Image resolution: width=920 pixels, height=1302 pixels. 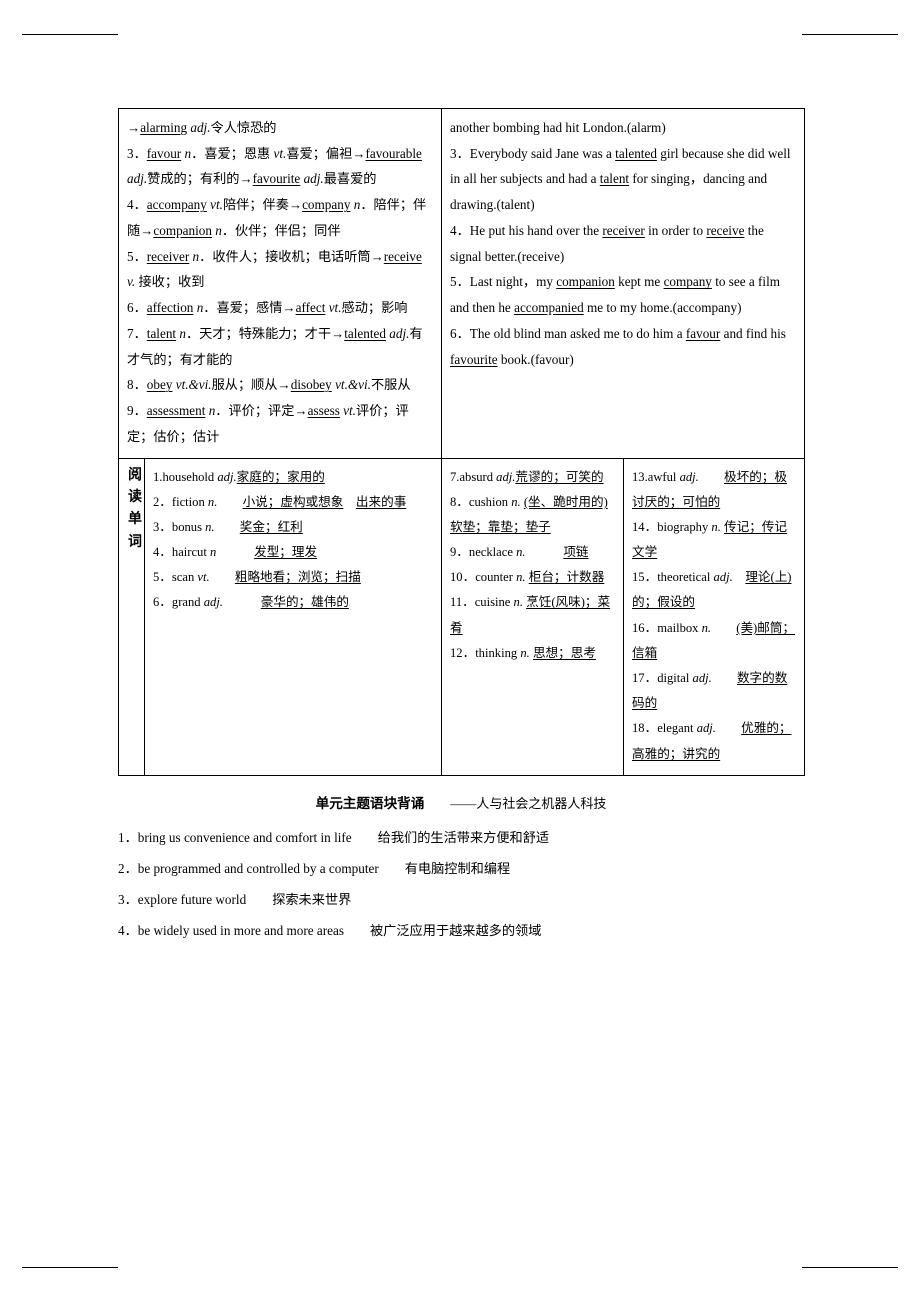 What do you see at coordinates (280, 501) in the screenshot?
I see `list-item: 2．fiction n. 小说；虚构或想象 出来的事` at bounding box center [280, 501].